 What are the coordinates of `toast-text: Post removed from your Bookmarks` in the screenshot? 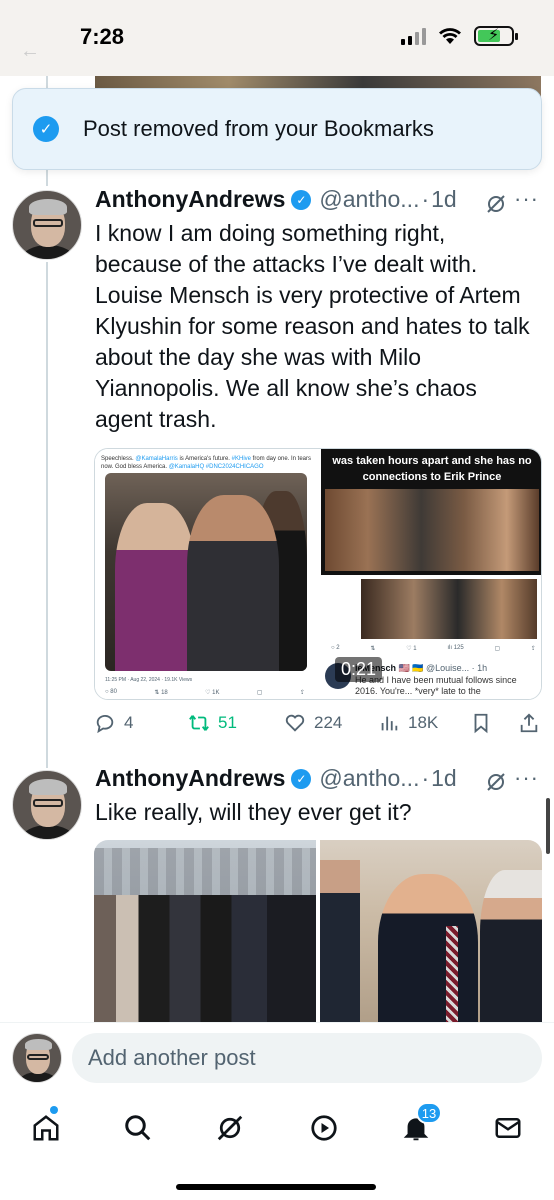 It's located at (258, 128).